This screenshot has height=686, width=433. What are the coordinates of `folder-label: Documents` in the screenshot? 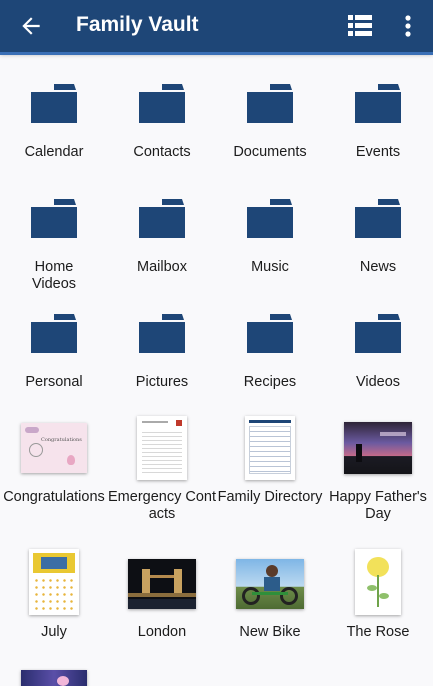 It's located at (270, 152).